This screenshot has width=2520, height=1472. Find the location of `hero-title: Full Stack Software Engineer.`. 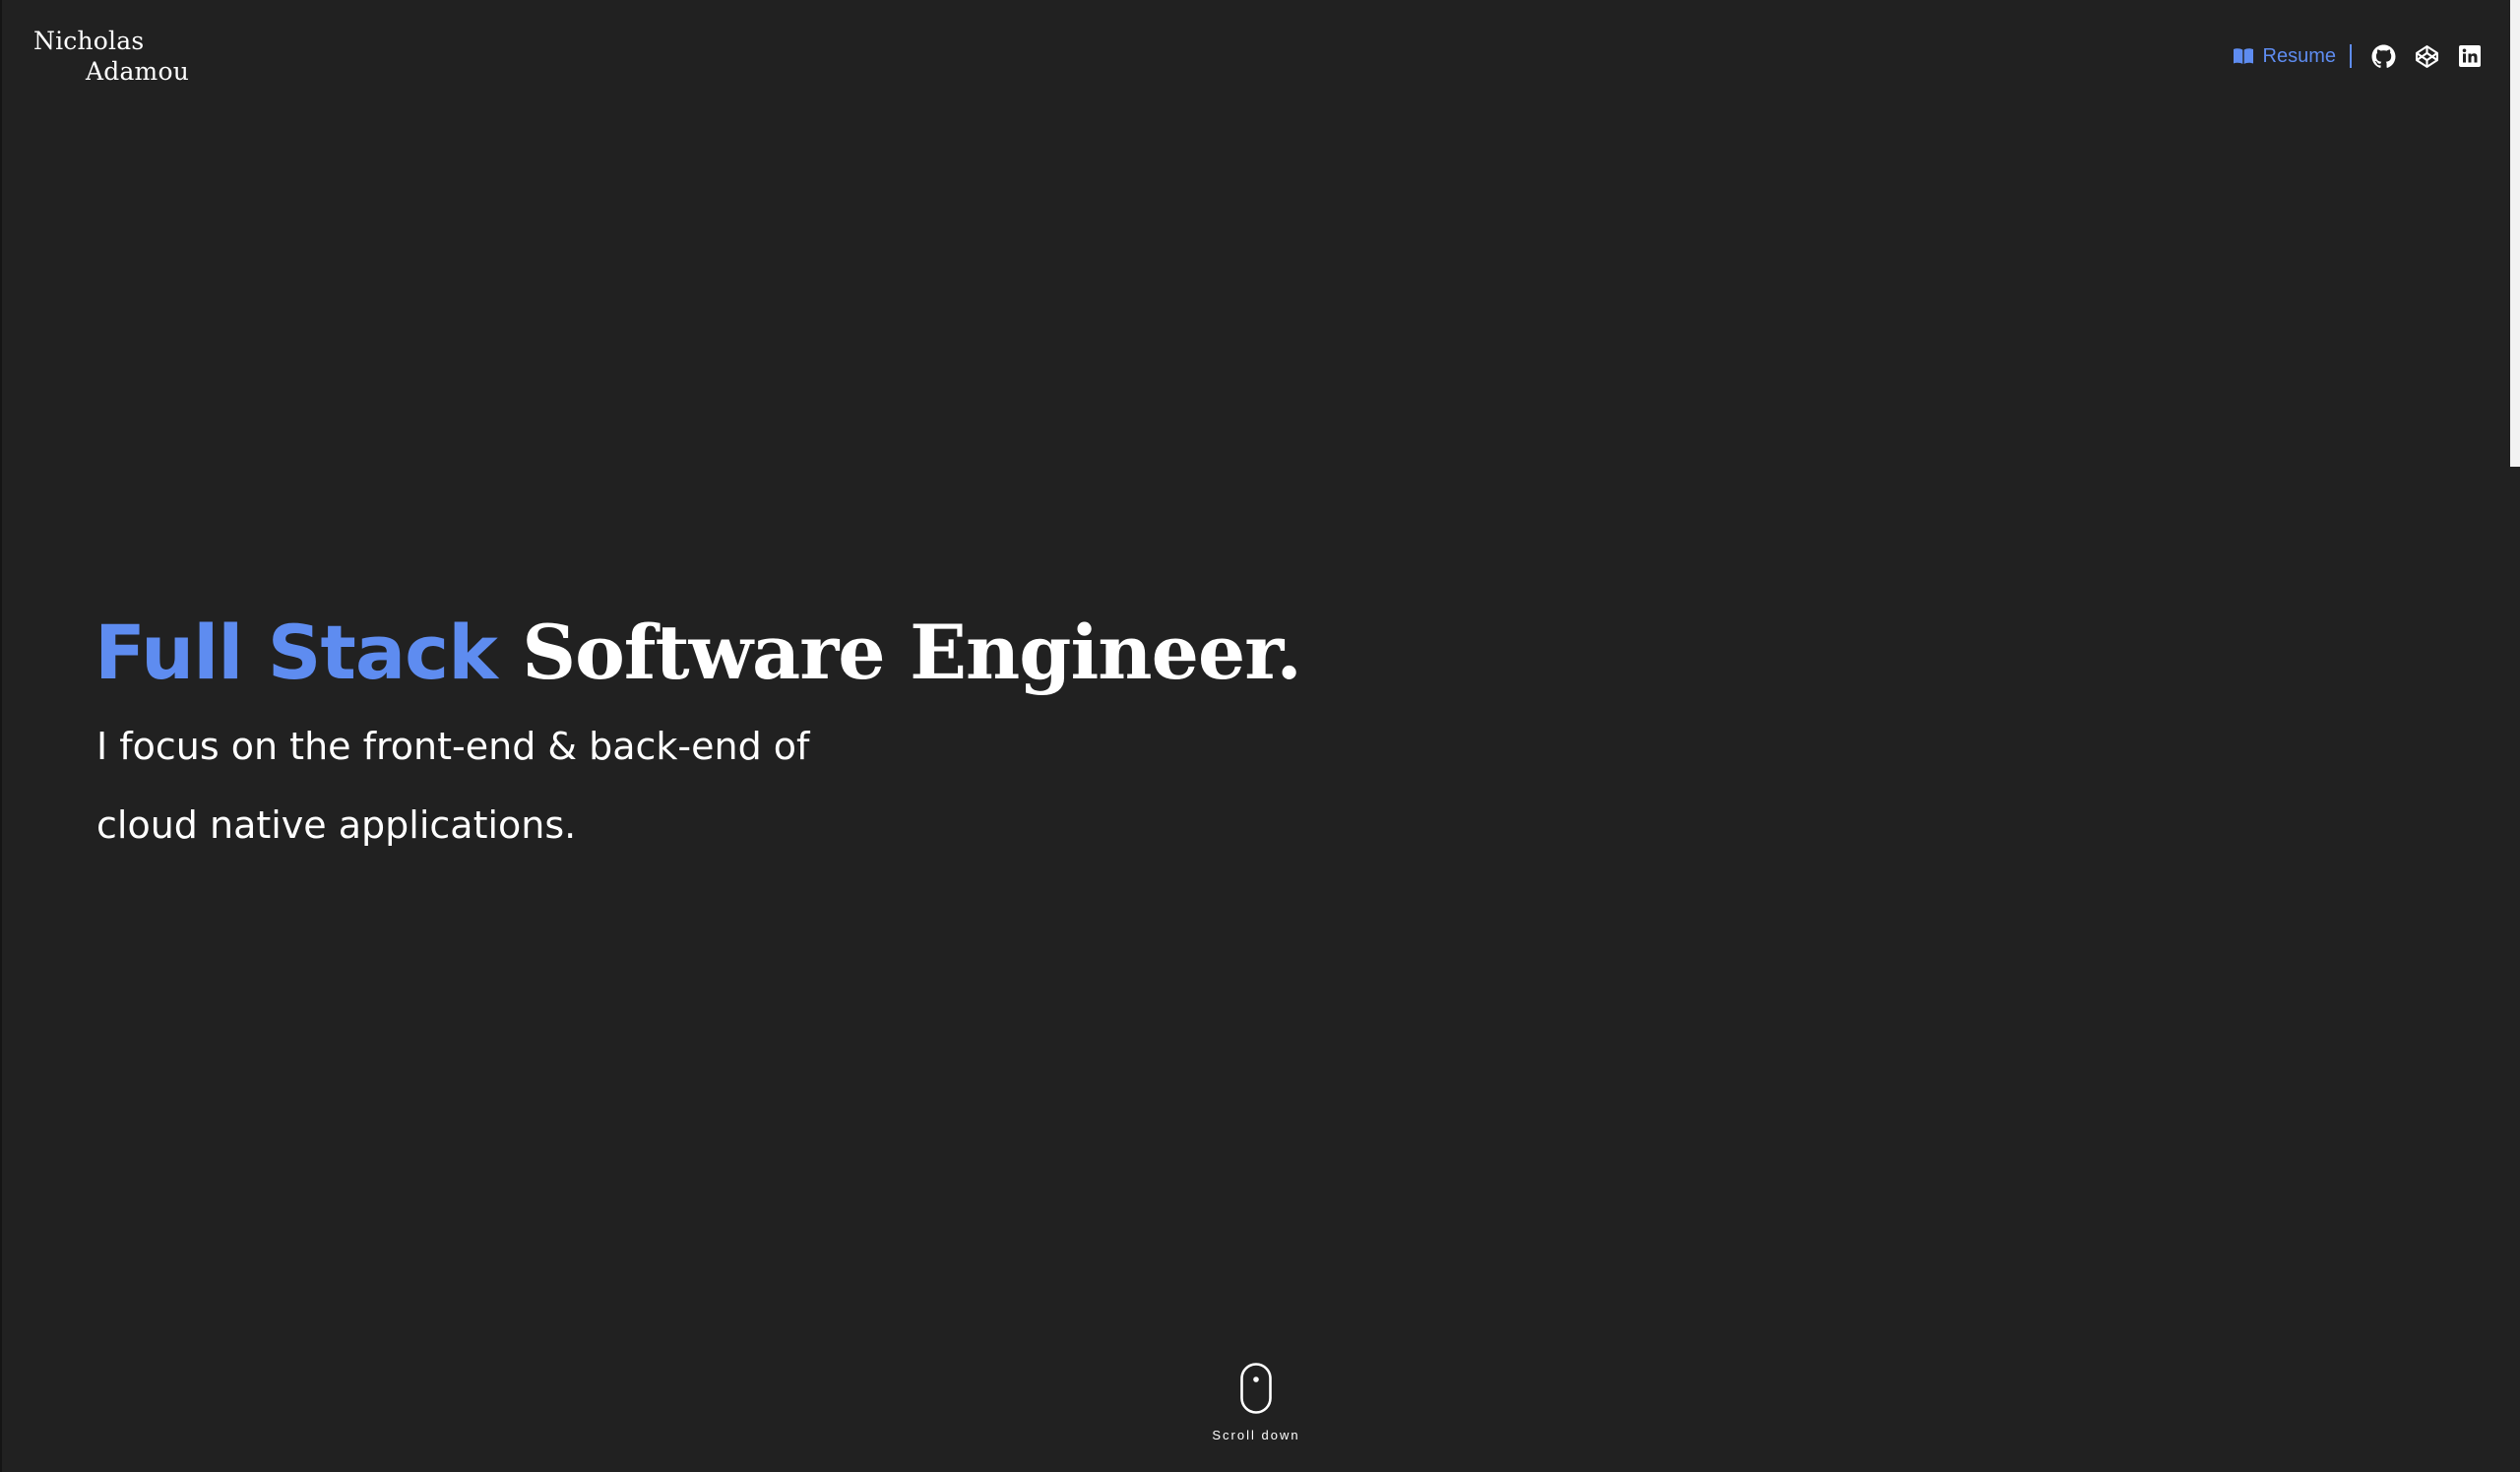

hero-title: Full Stack Software Engineer. is located at coordinates (698, 652).